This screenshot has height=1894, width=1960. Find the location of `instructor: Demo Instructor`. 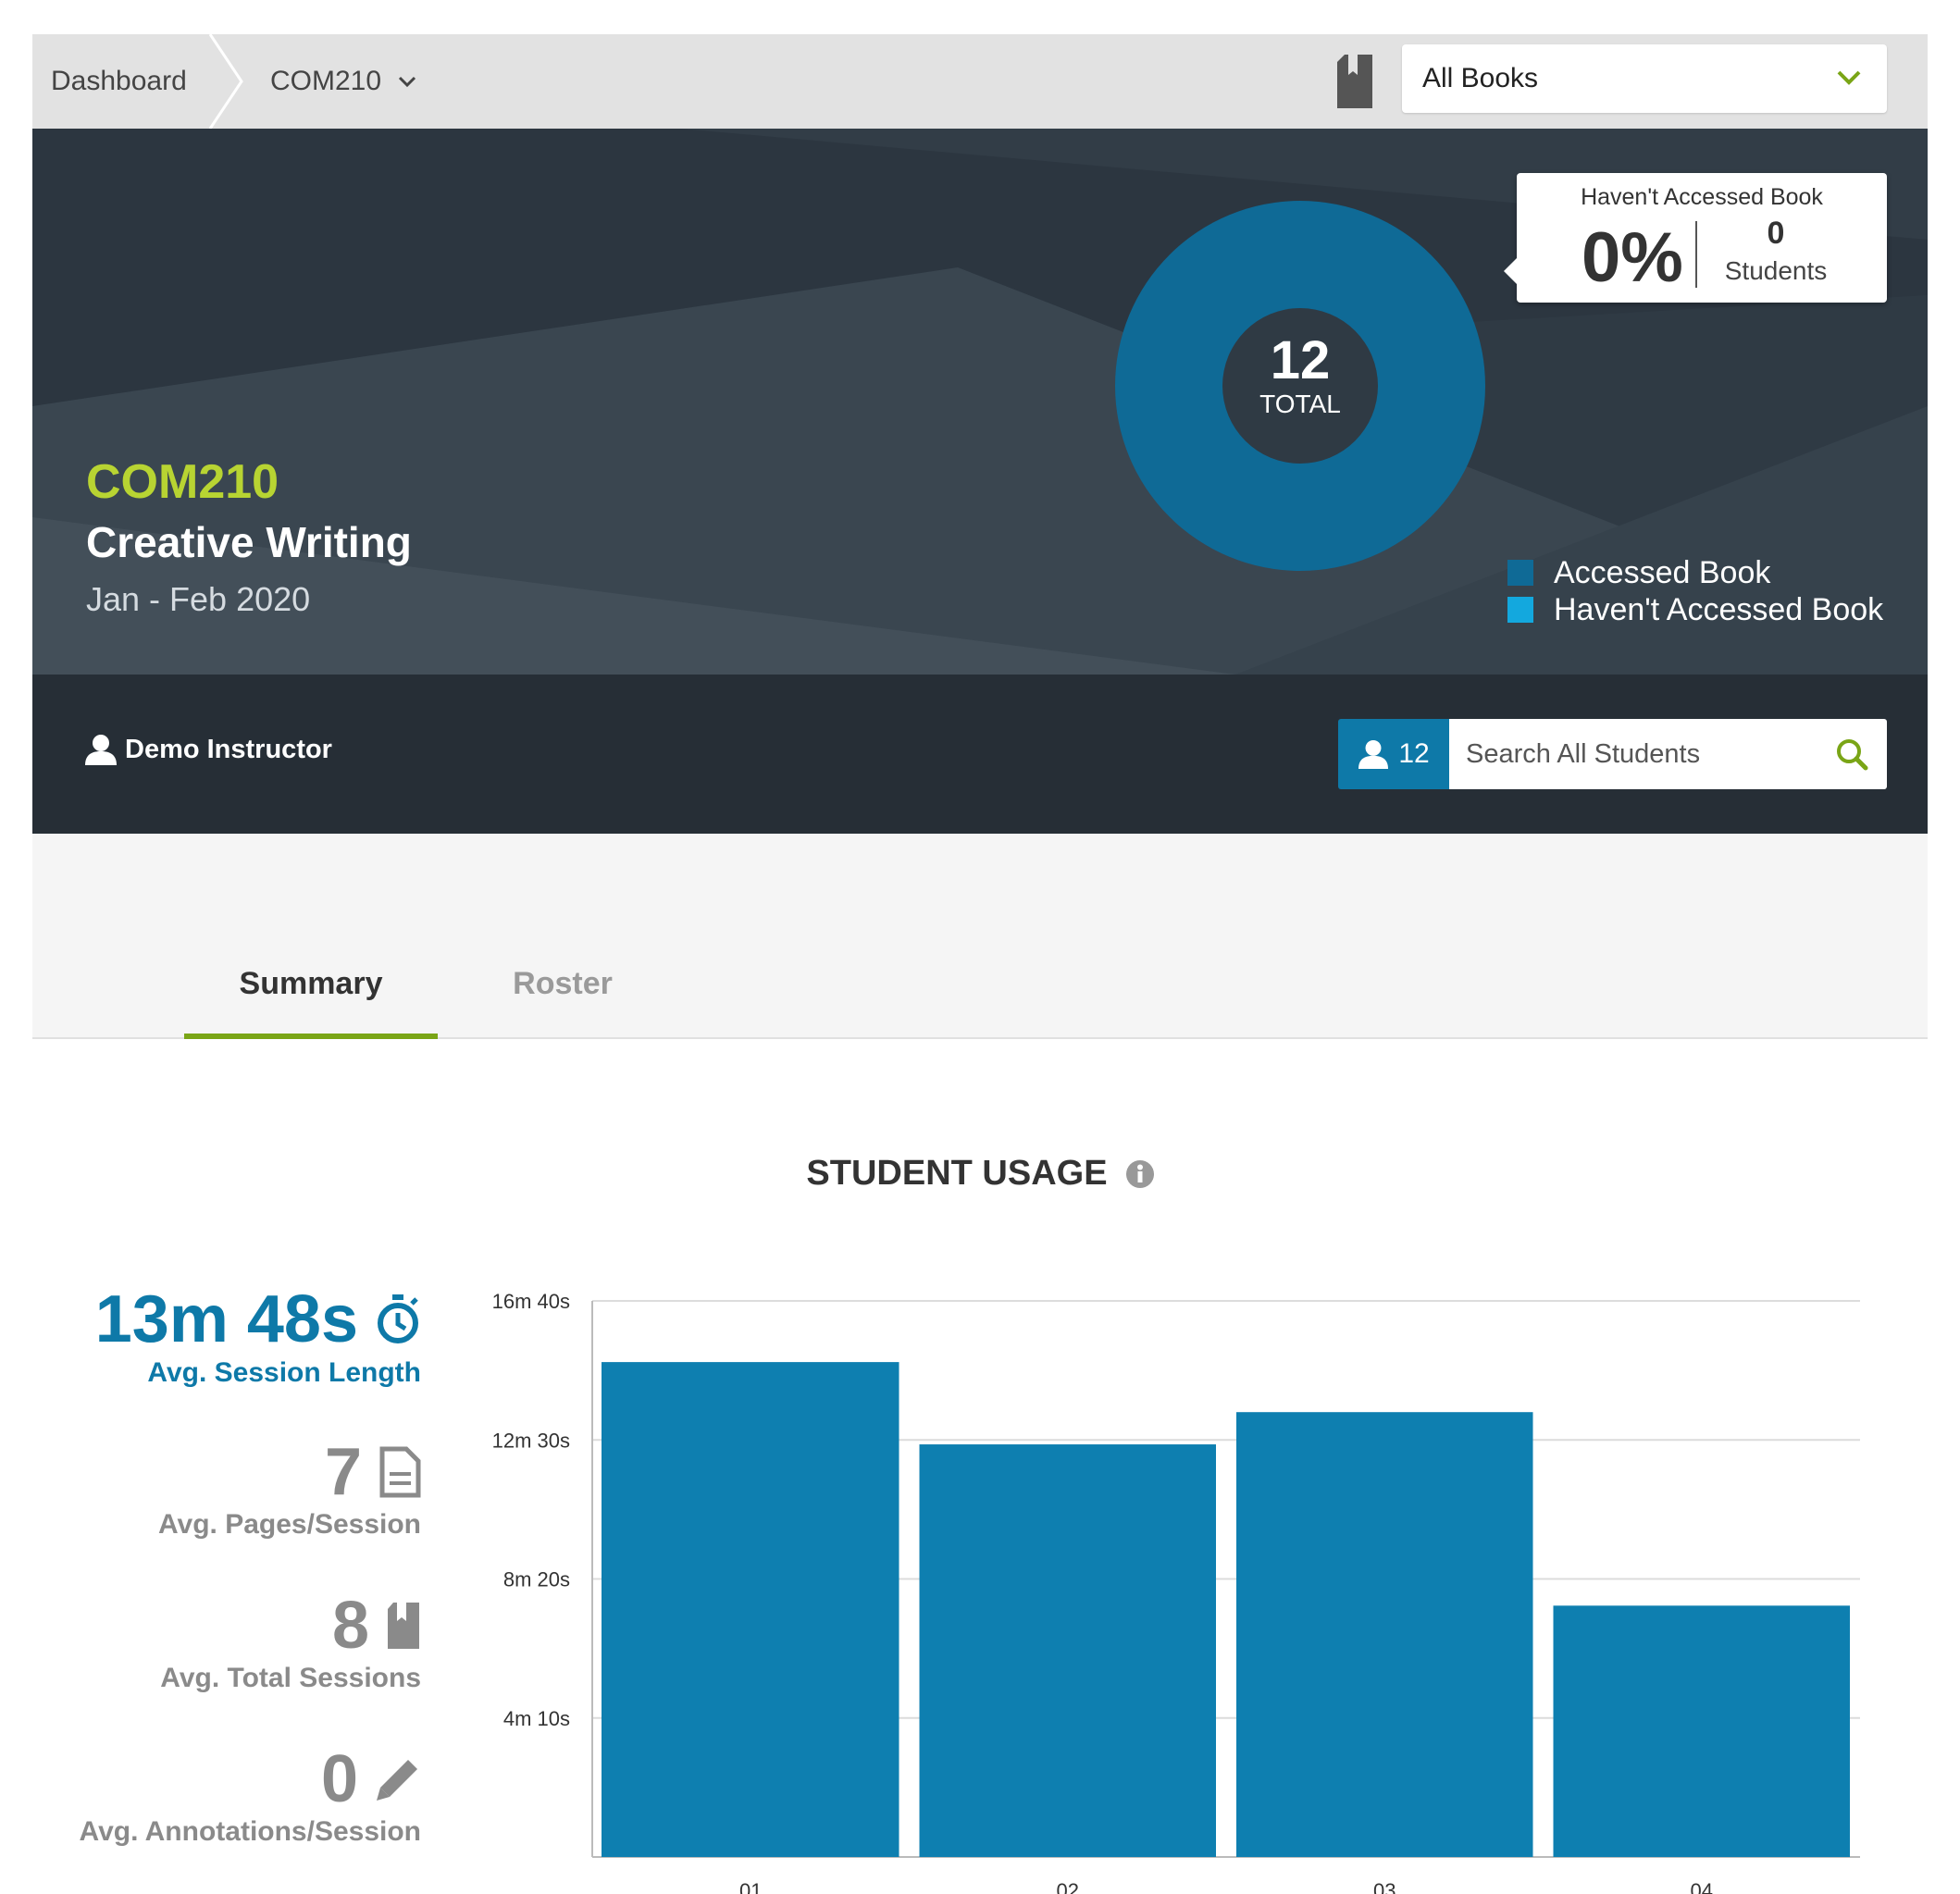

instructor: Demo Instructor is located at coordinates (208, 749).